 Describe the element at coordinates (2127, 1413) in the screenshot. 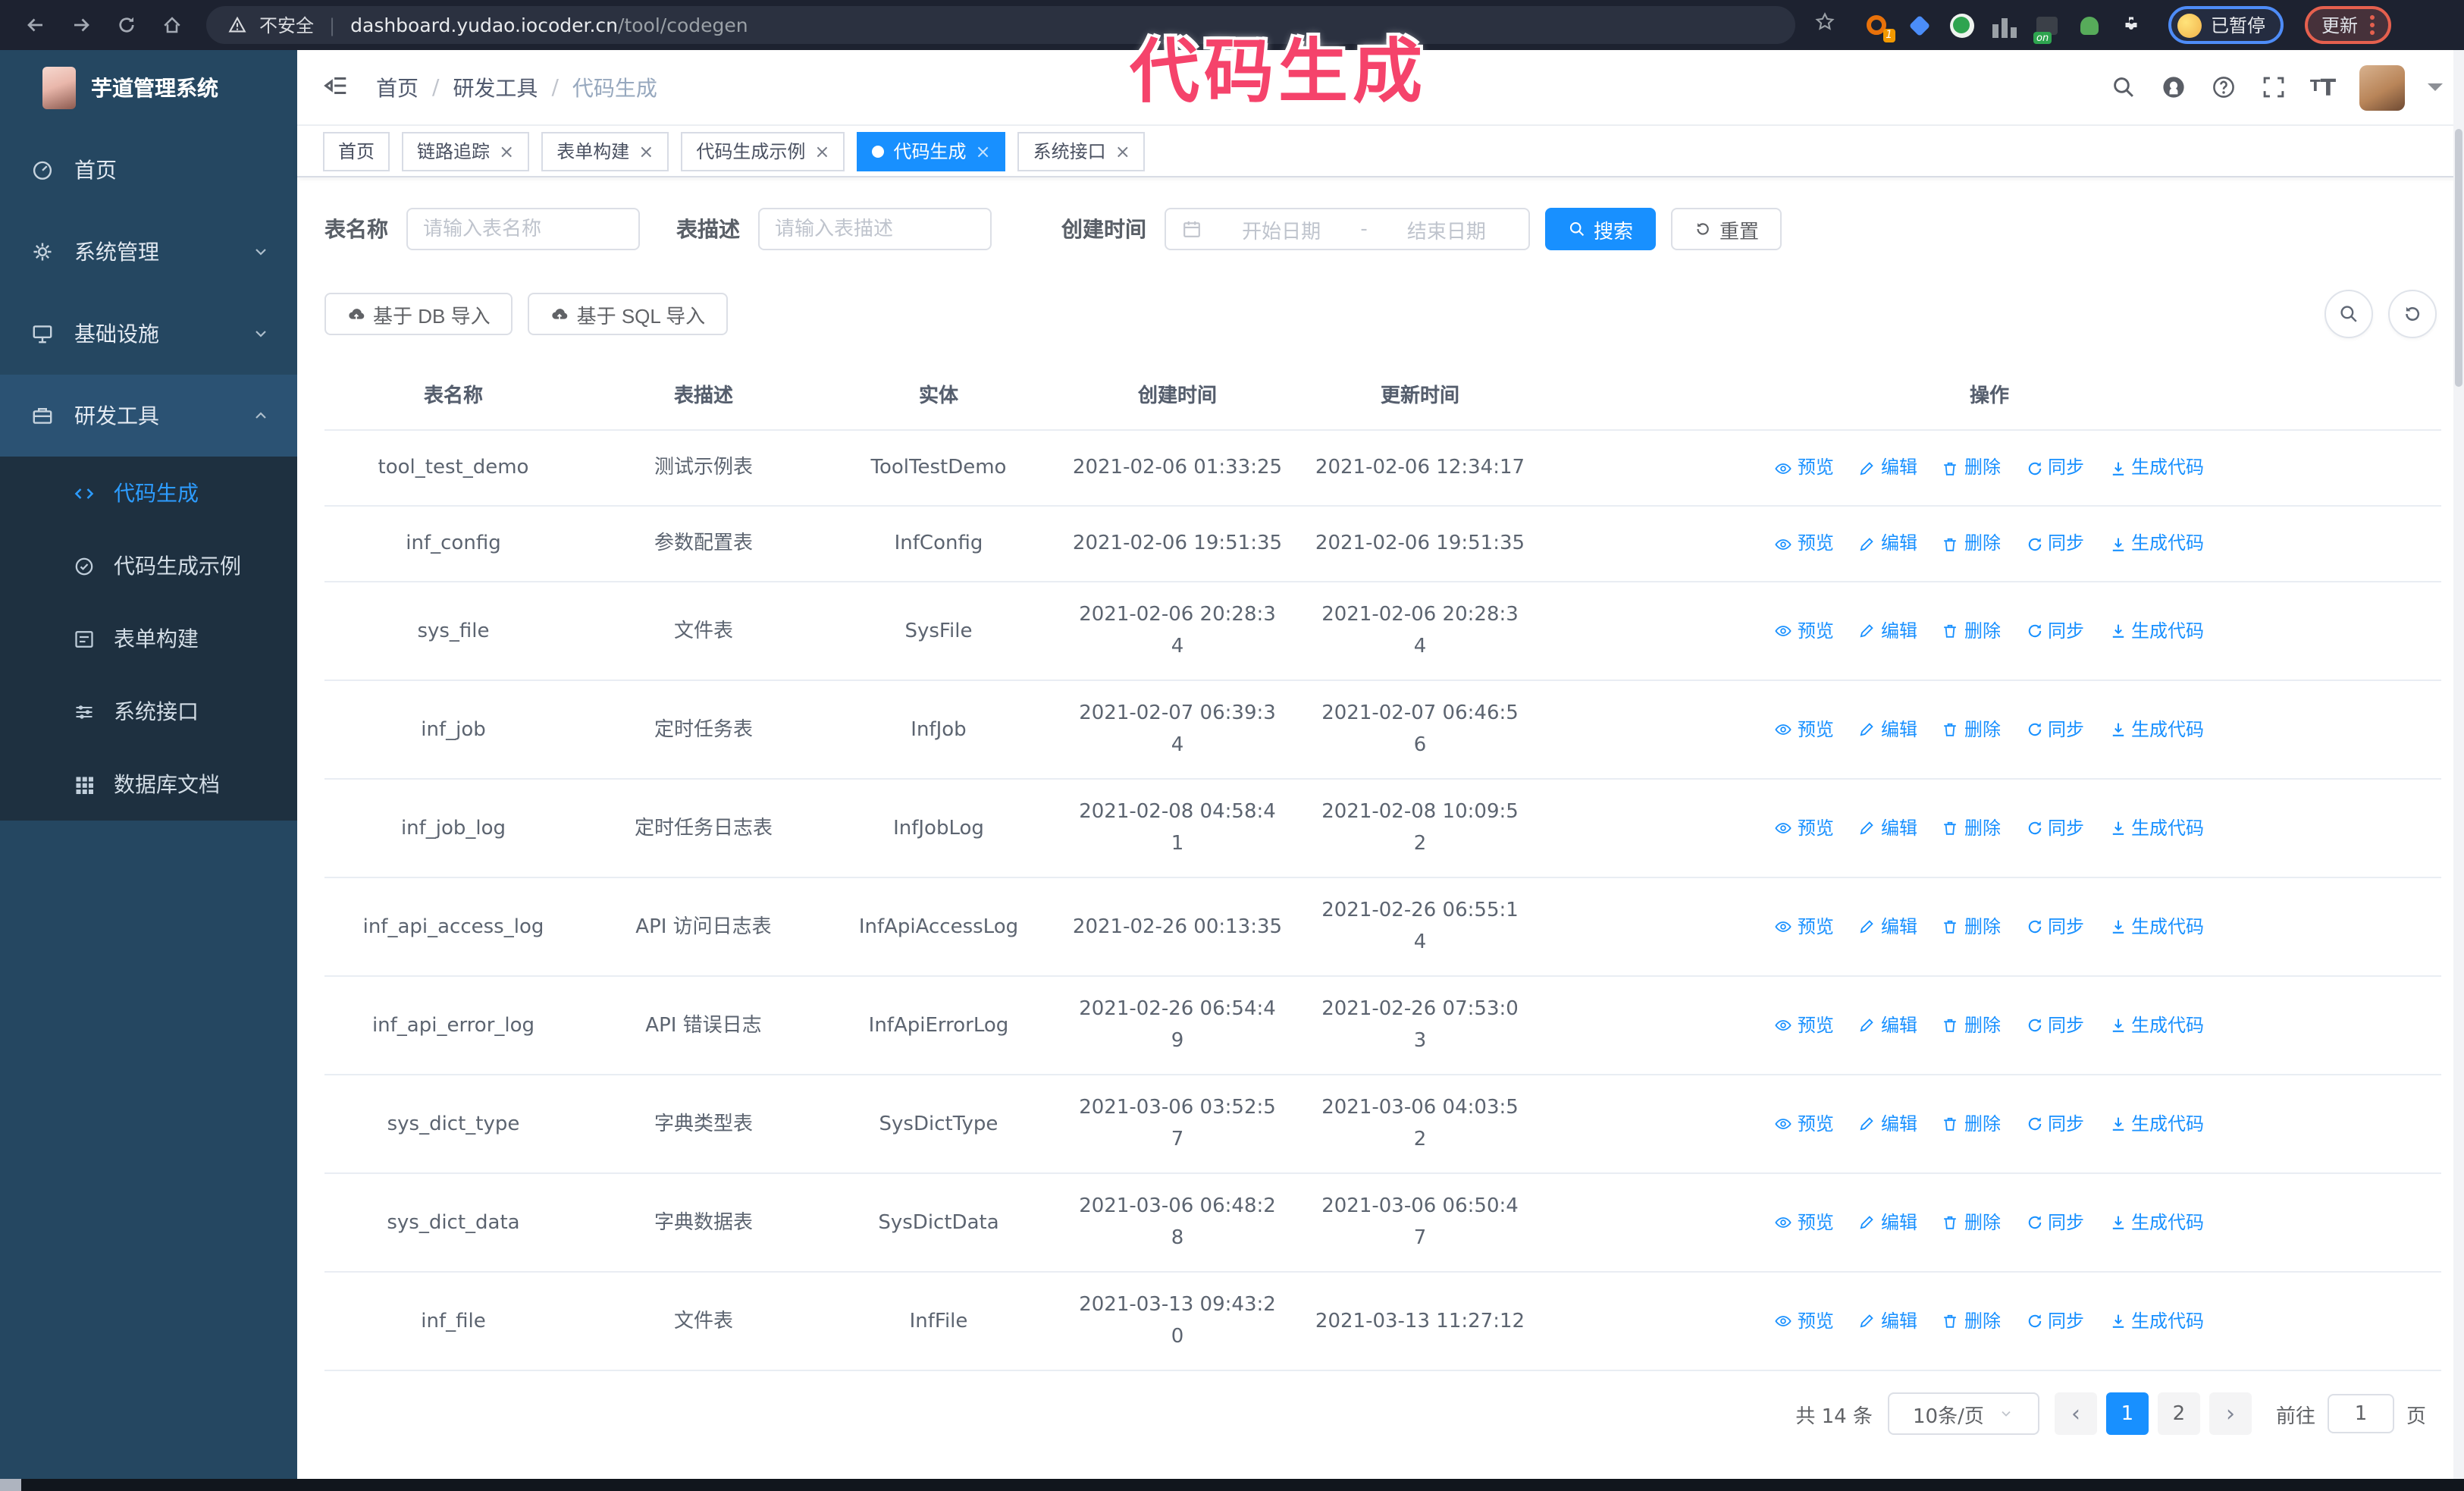

I see `page-button-1: 1` at that location.